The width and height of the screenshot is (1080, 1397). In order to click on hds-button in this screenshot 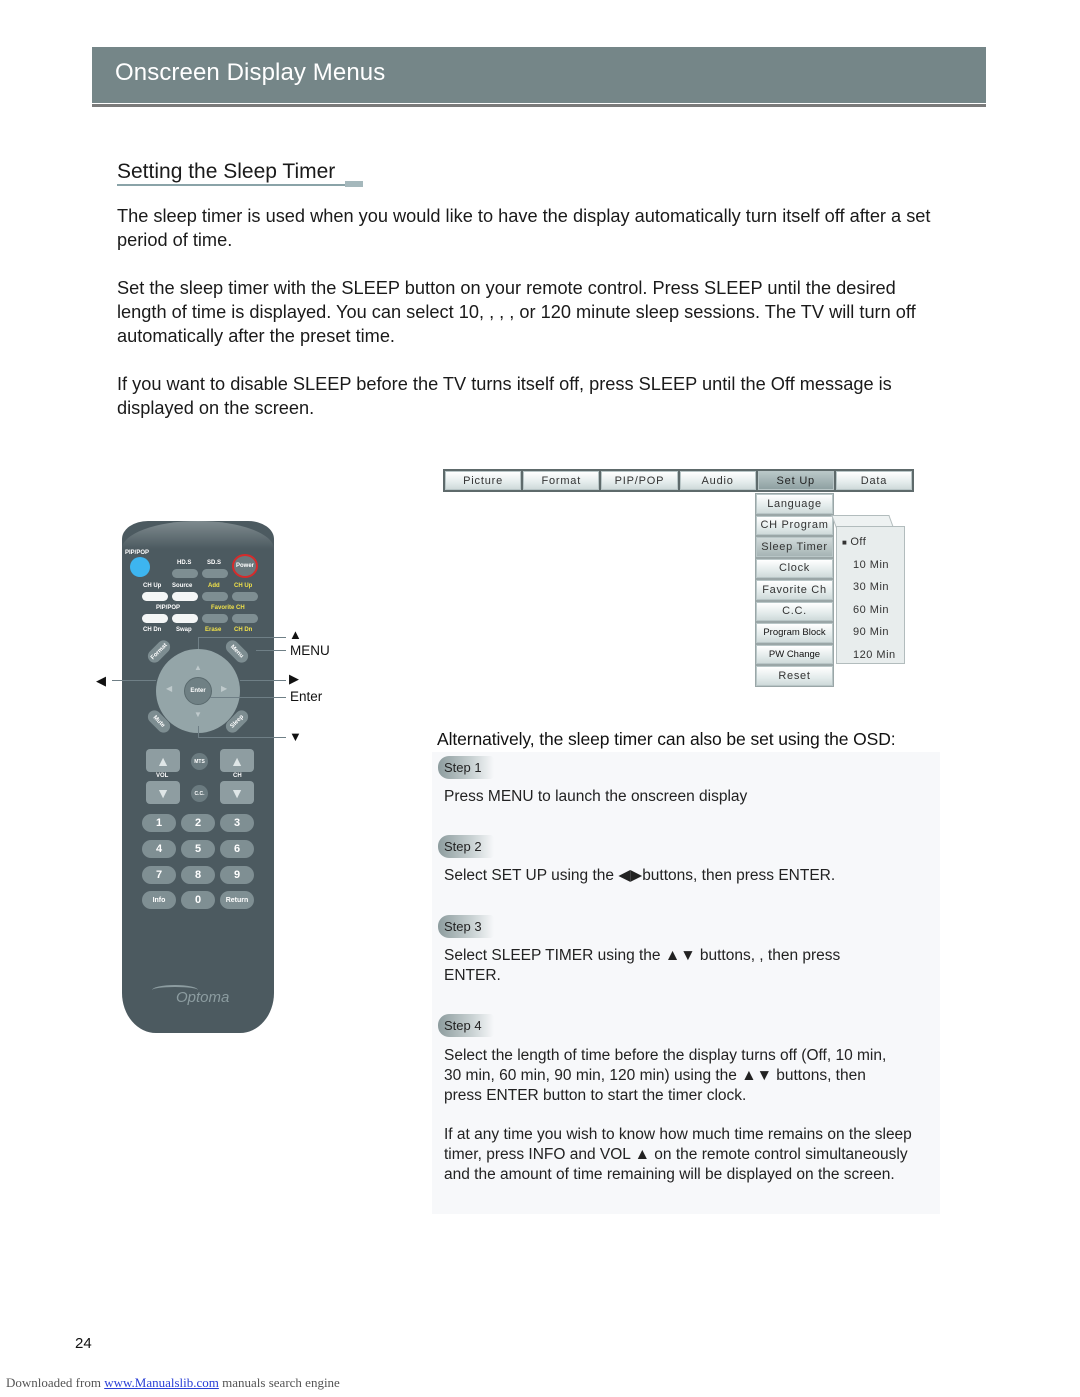, I will do `click(185, 573)`.